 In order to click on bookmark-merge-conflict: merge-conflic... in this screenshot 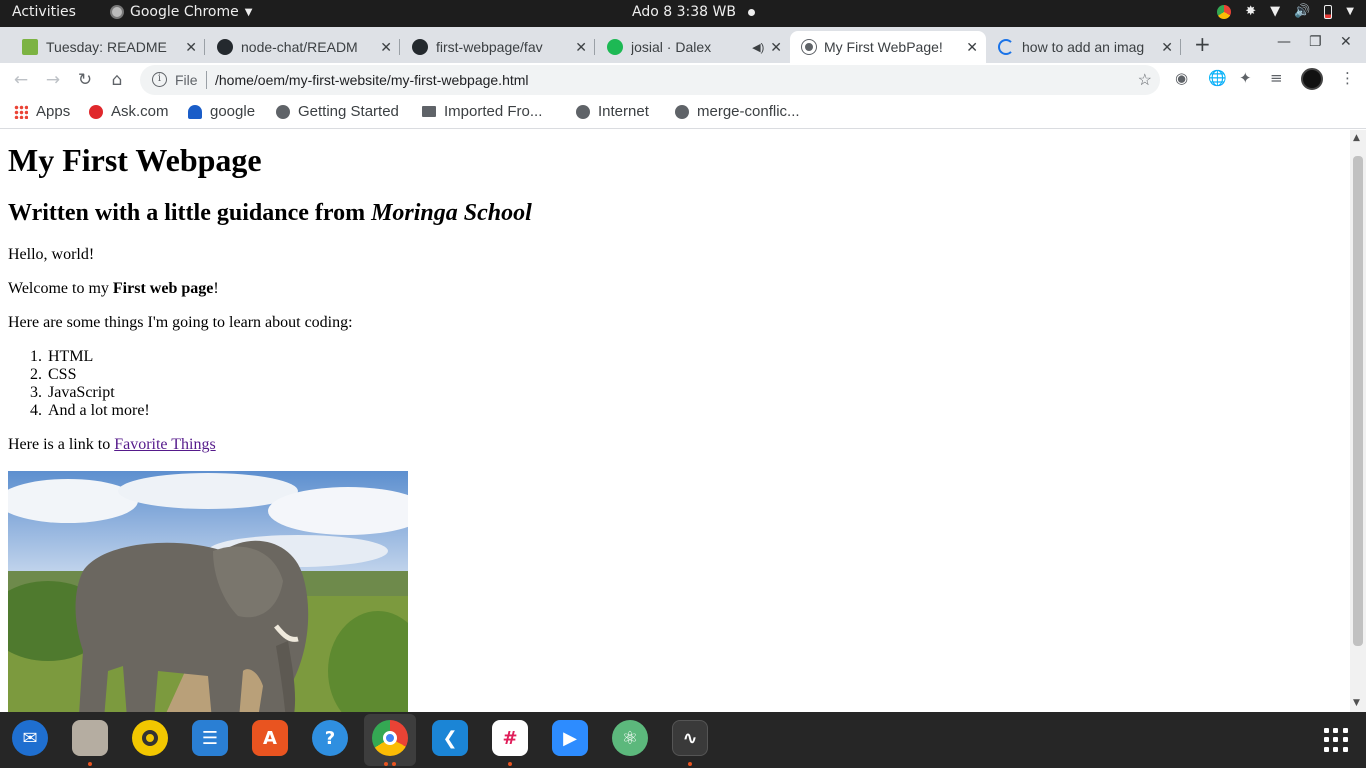, I will do `click(737, 111)`.